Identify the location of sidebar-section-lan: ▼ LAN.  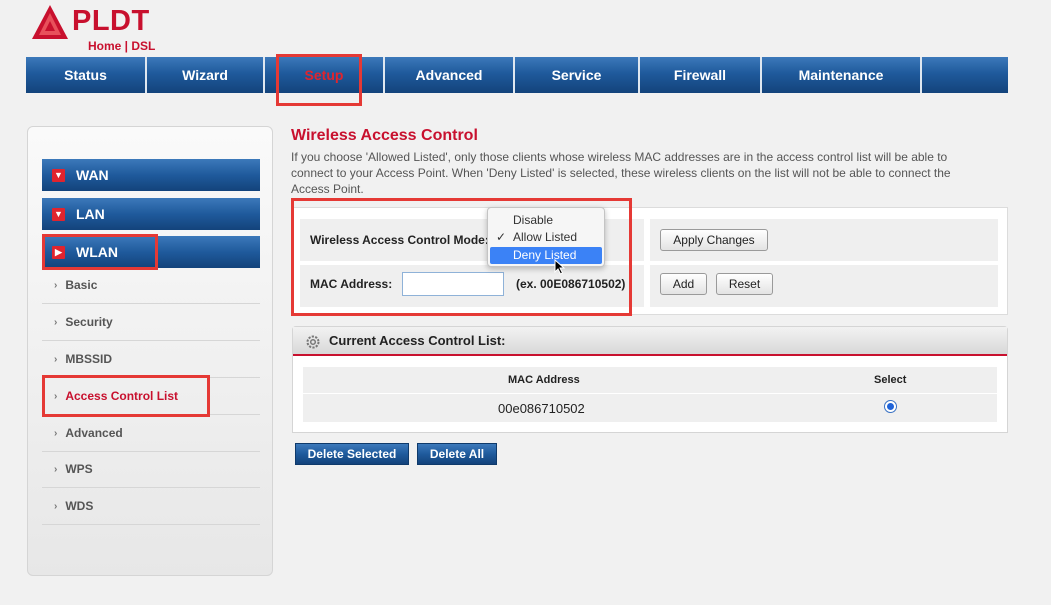
(151, 214).